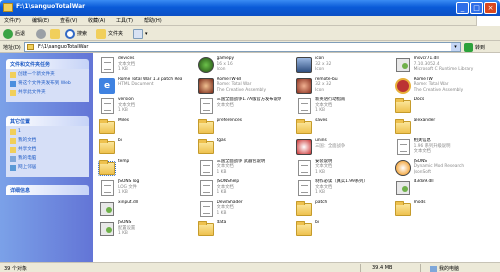 This screenshot has width=500, height=272. Describe the element at coordinates (436, 107) in the screenshot. I see `file-item: Docs` at that location.